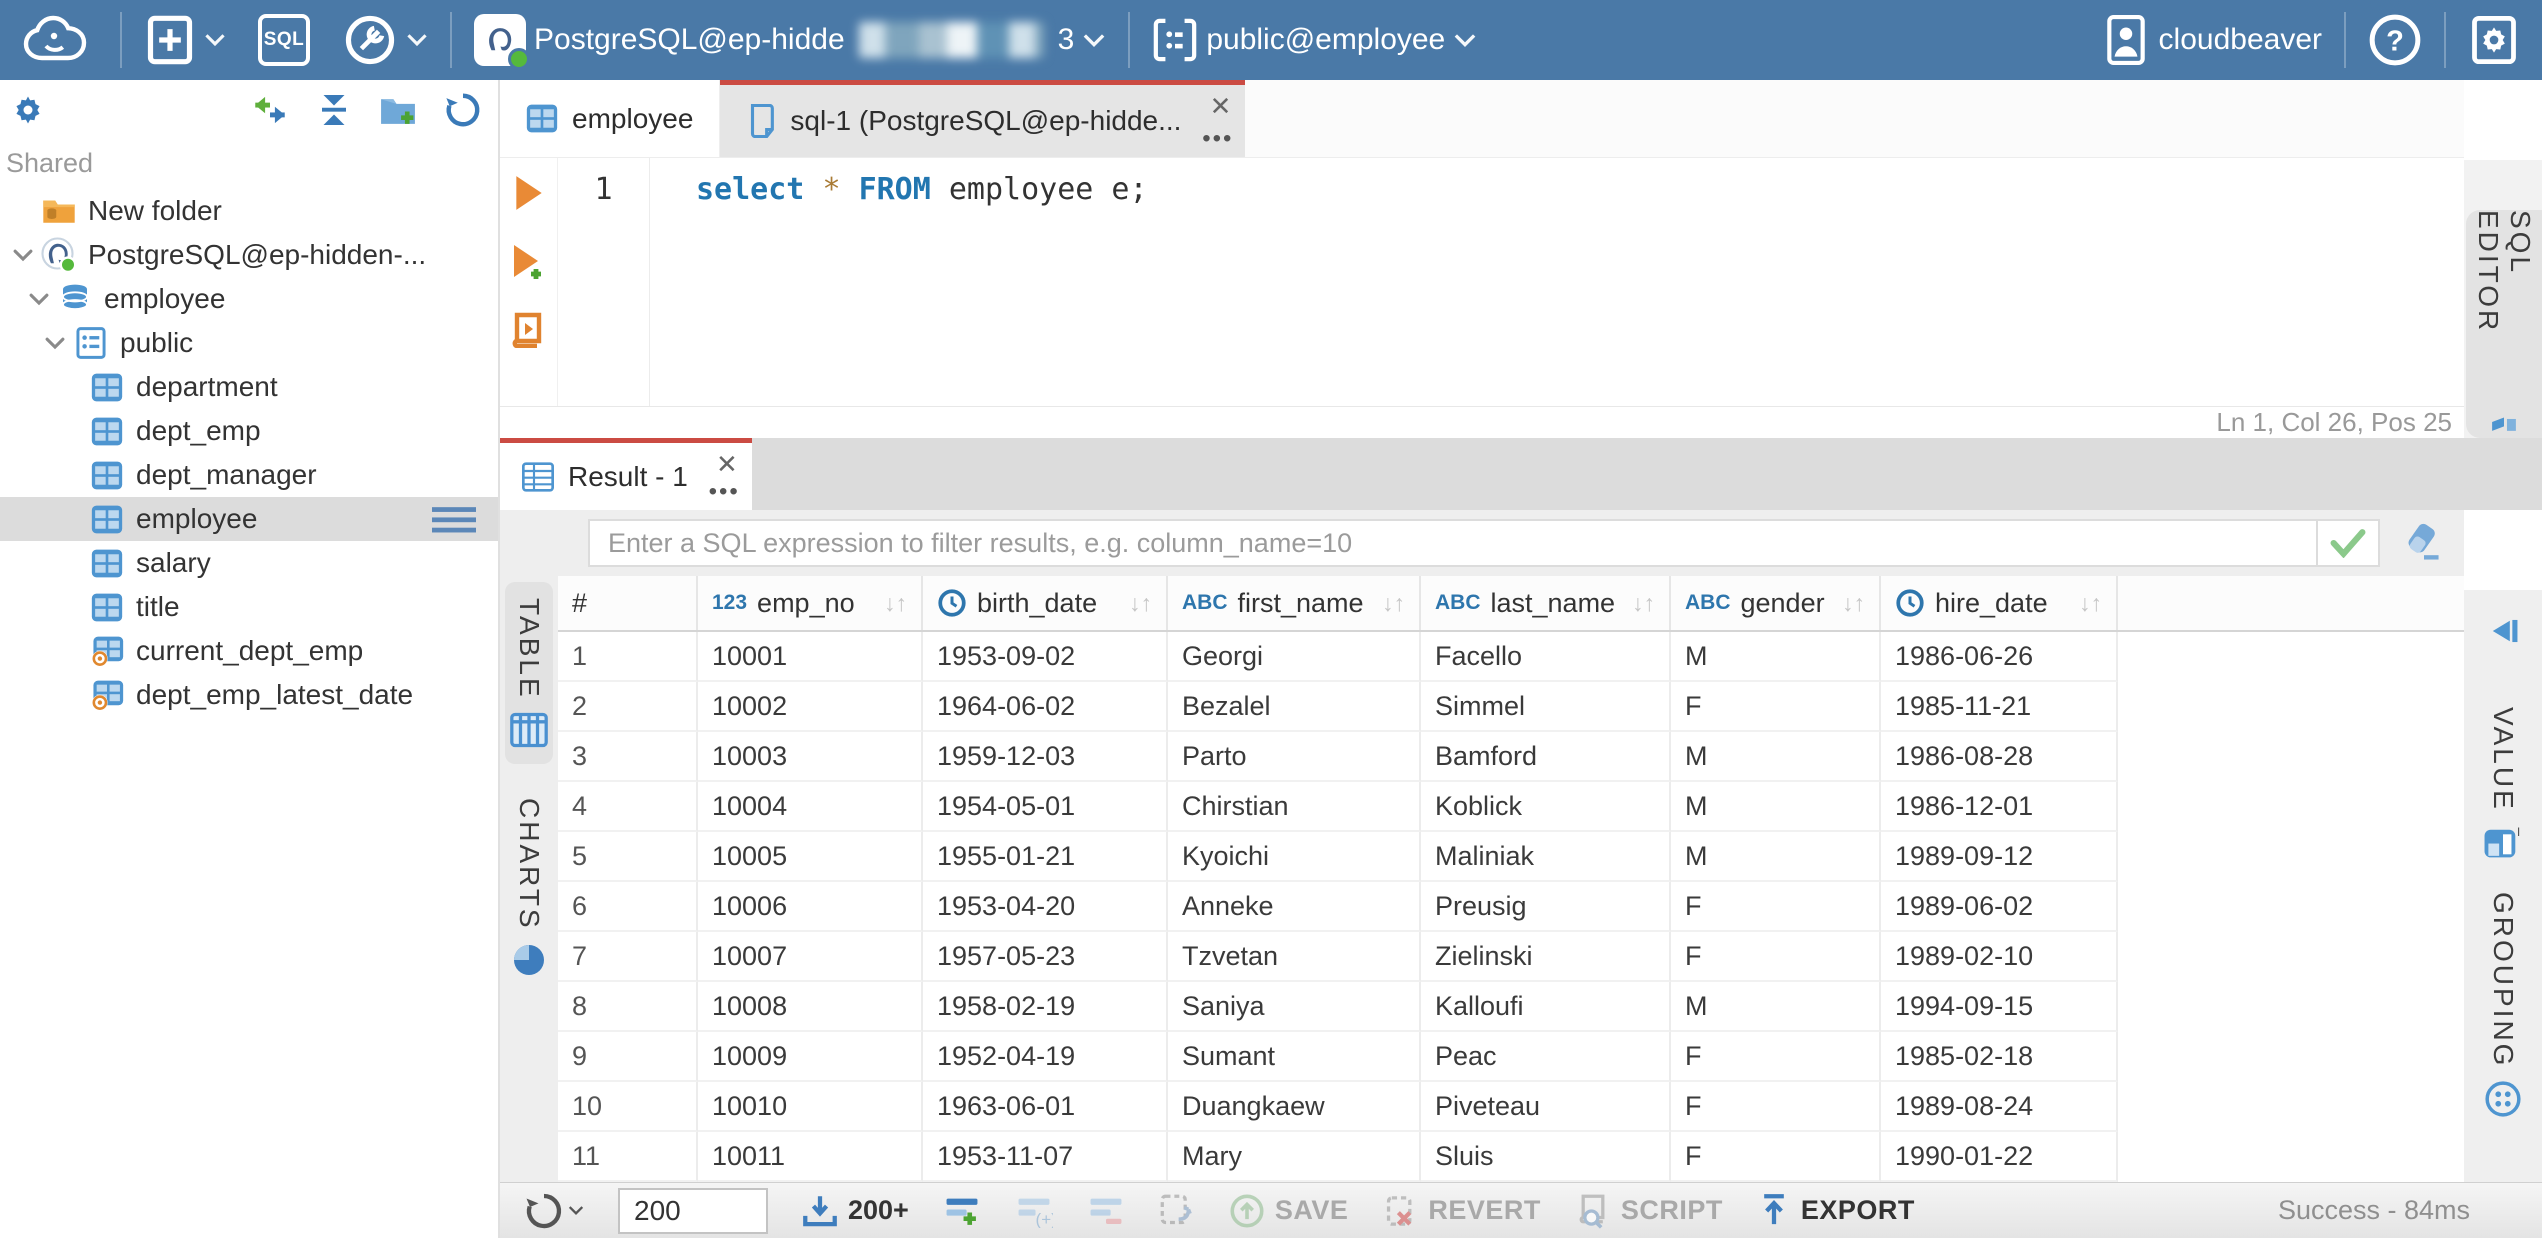  What do you see at coordinates (1289, 1211) in the screenshot?
I see `save-button: SAVE` at bounding box center [1289, 1211].